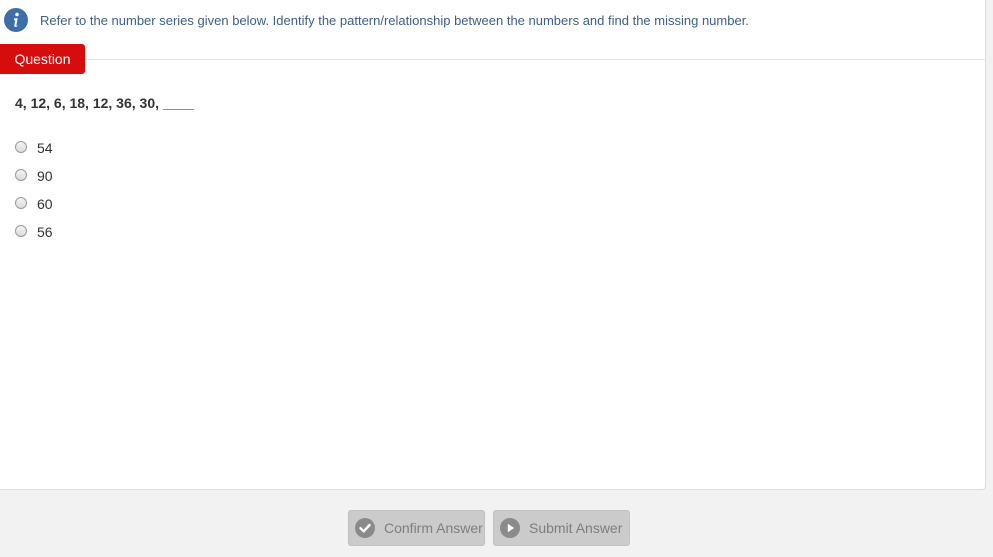  Describe the element at coordinates (34, 231) in the screenshot. I see `option-56: 56` at that location.